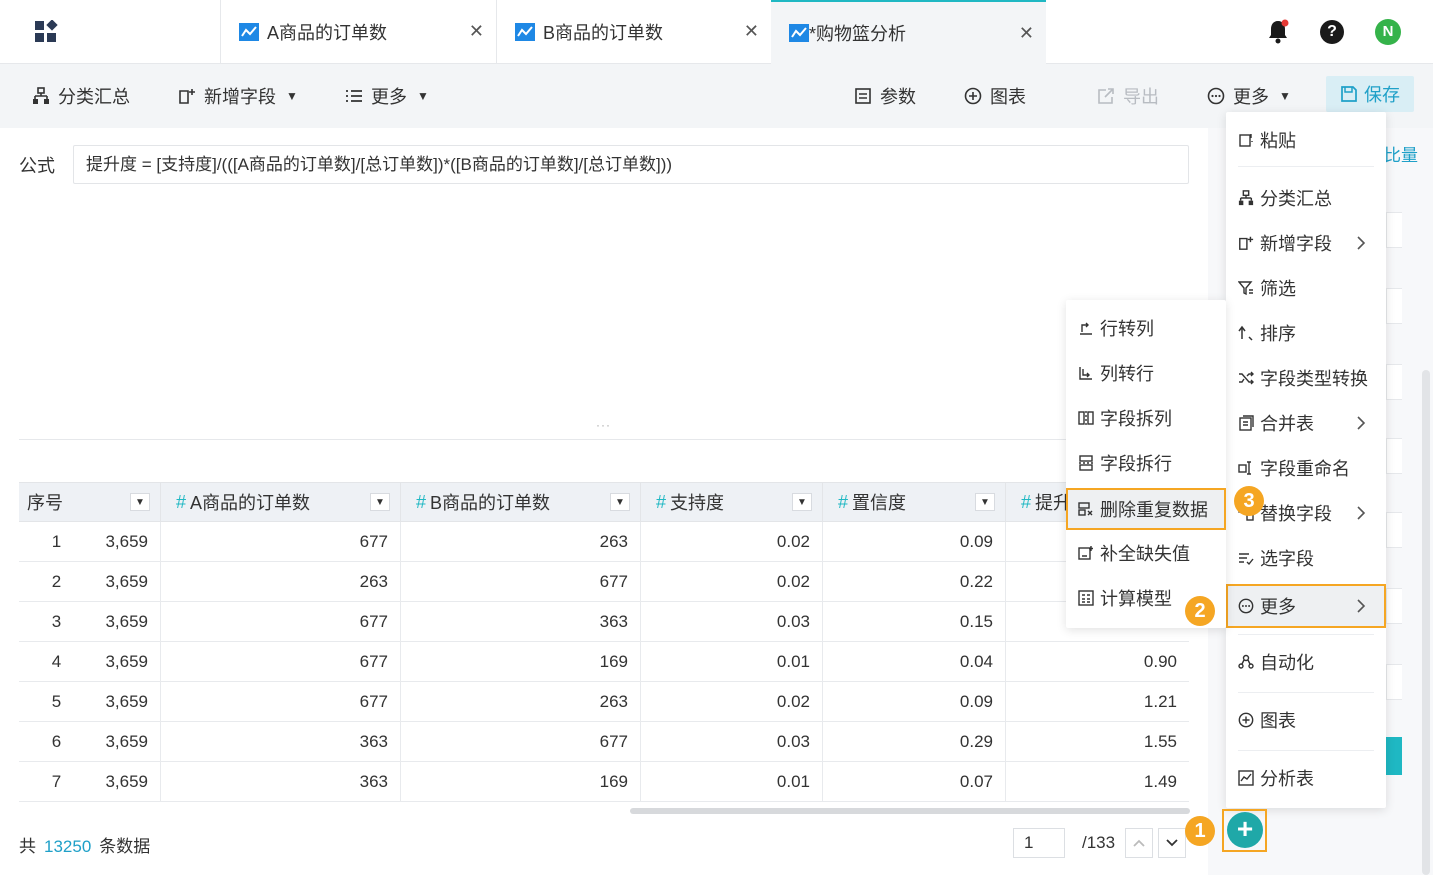 The height and width of the screenshot is (875, 1433). I want to click on add-field-icon, so click(1246, 243).